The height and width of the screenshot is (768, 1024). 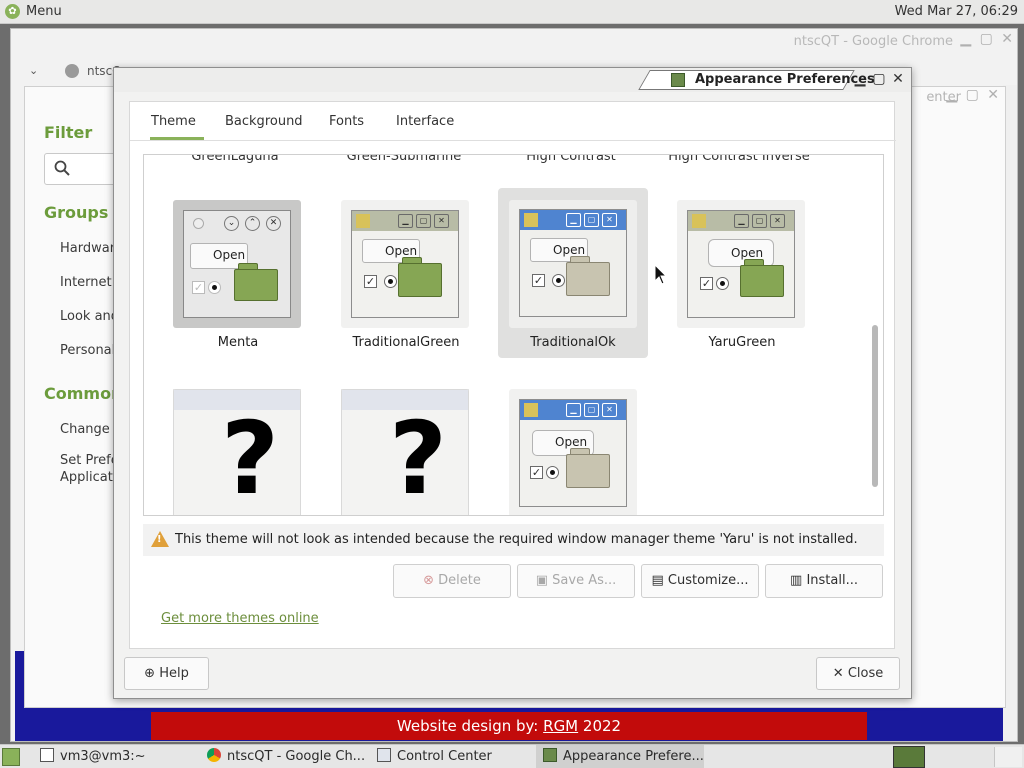 I want to click on mouse-cursor-icon, so click(x=661, y=274).